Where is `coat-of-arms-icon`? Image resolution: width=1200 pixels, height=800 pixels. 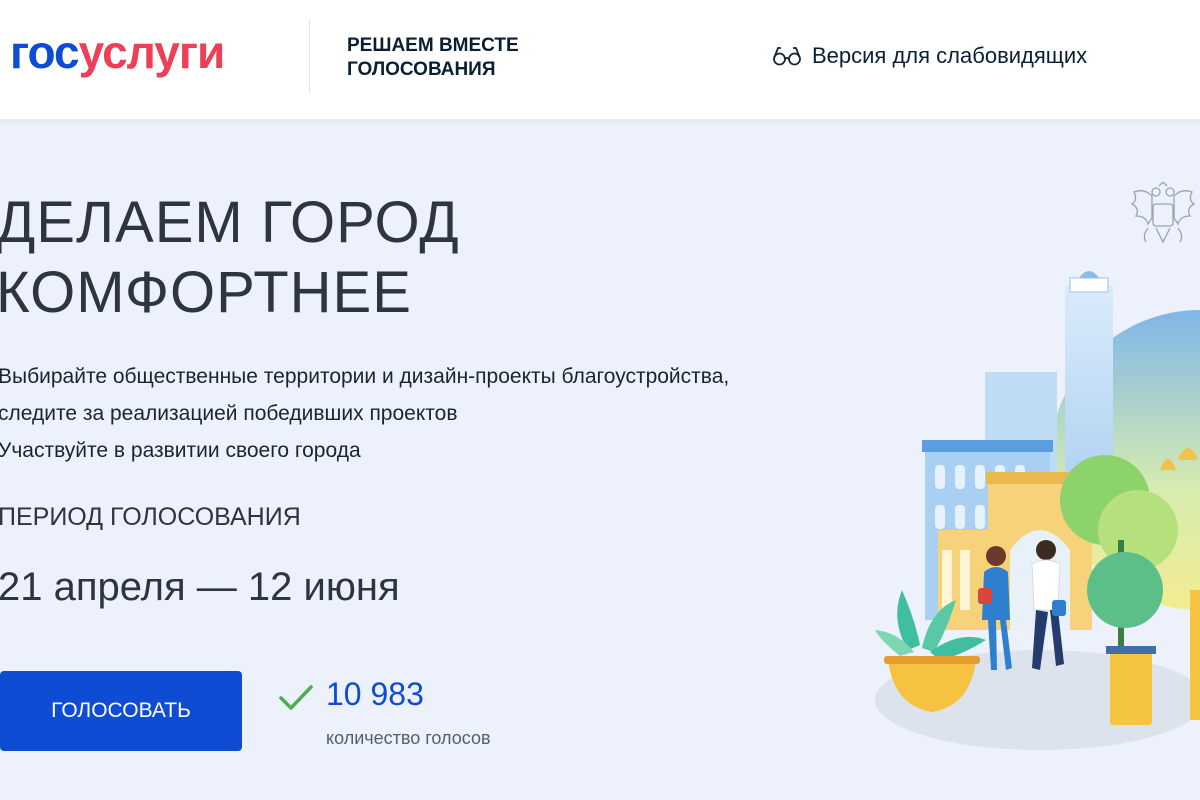 coat-of-arms-icon is located at coordinates (1163, 217).